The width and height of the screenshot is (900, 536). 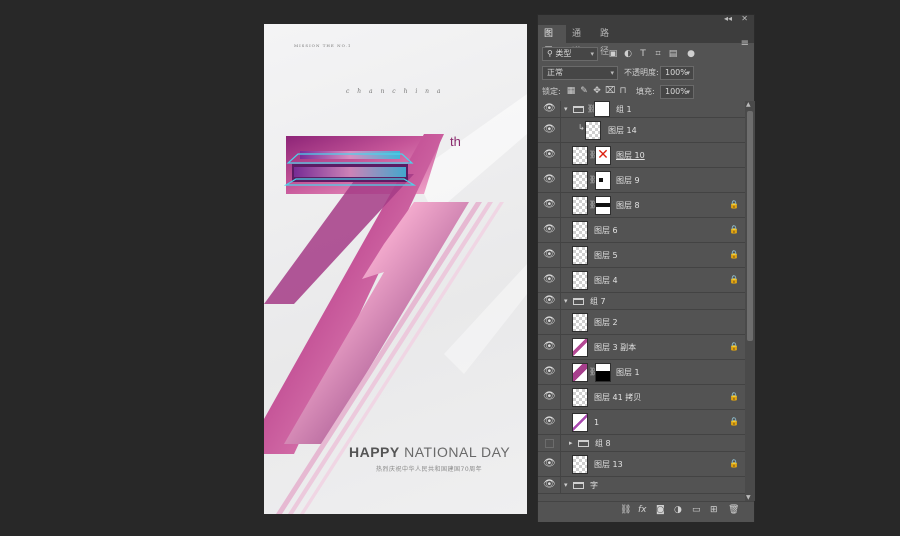 What do you see at coordinates (643, 54) in the screenshot?
I see `type-filter-icon: T` at bounding box center [643, 54].